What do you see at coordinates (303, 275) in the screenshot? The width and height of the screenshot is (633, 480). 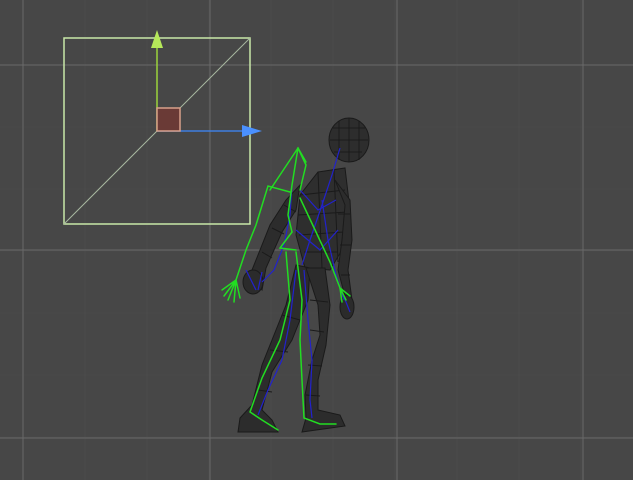 I see `character-mesh-wireframe` at bounding box center [303, 275].